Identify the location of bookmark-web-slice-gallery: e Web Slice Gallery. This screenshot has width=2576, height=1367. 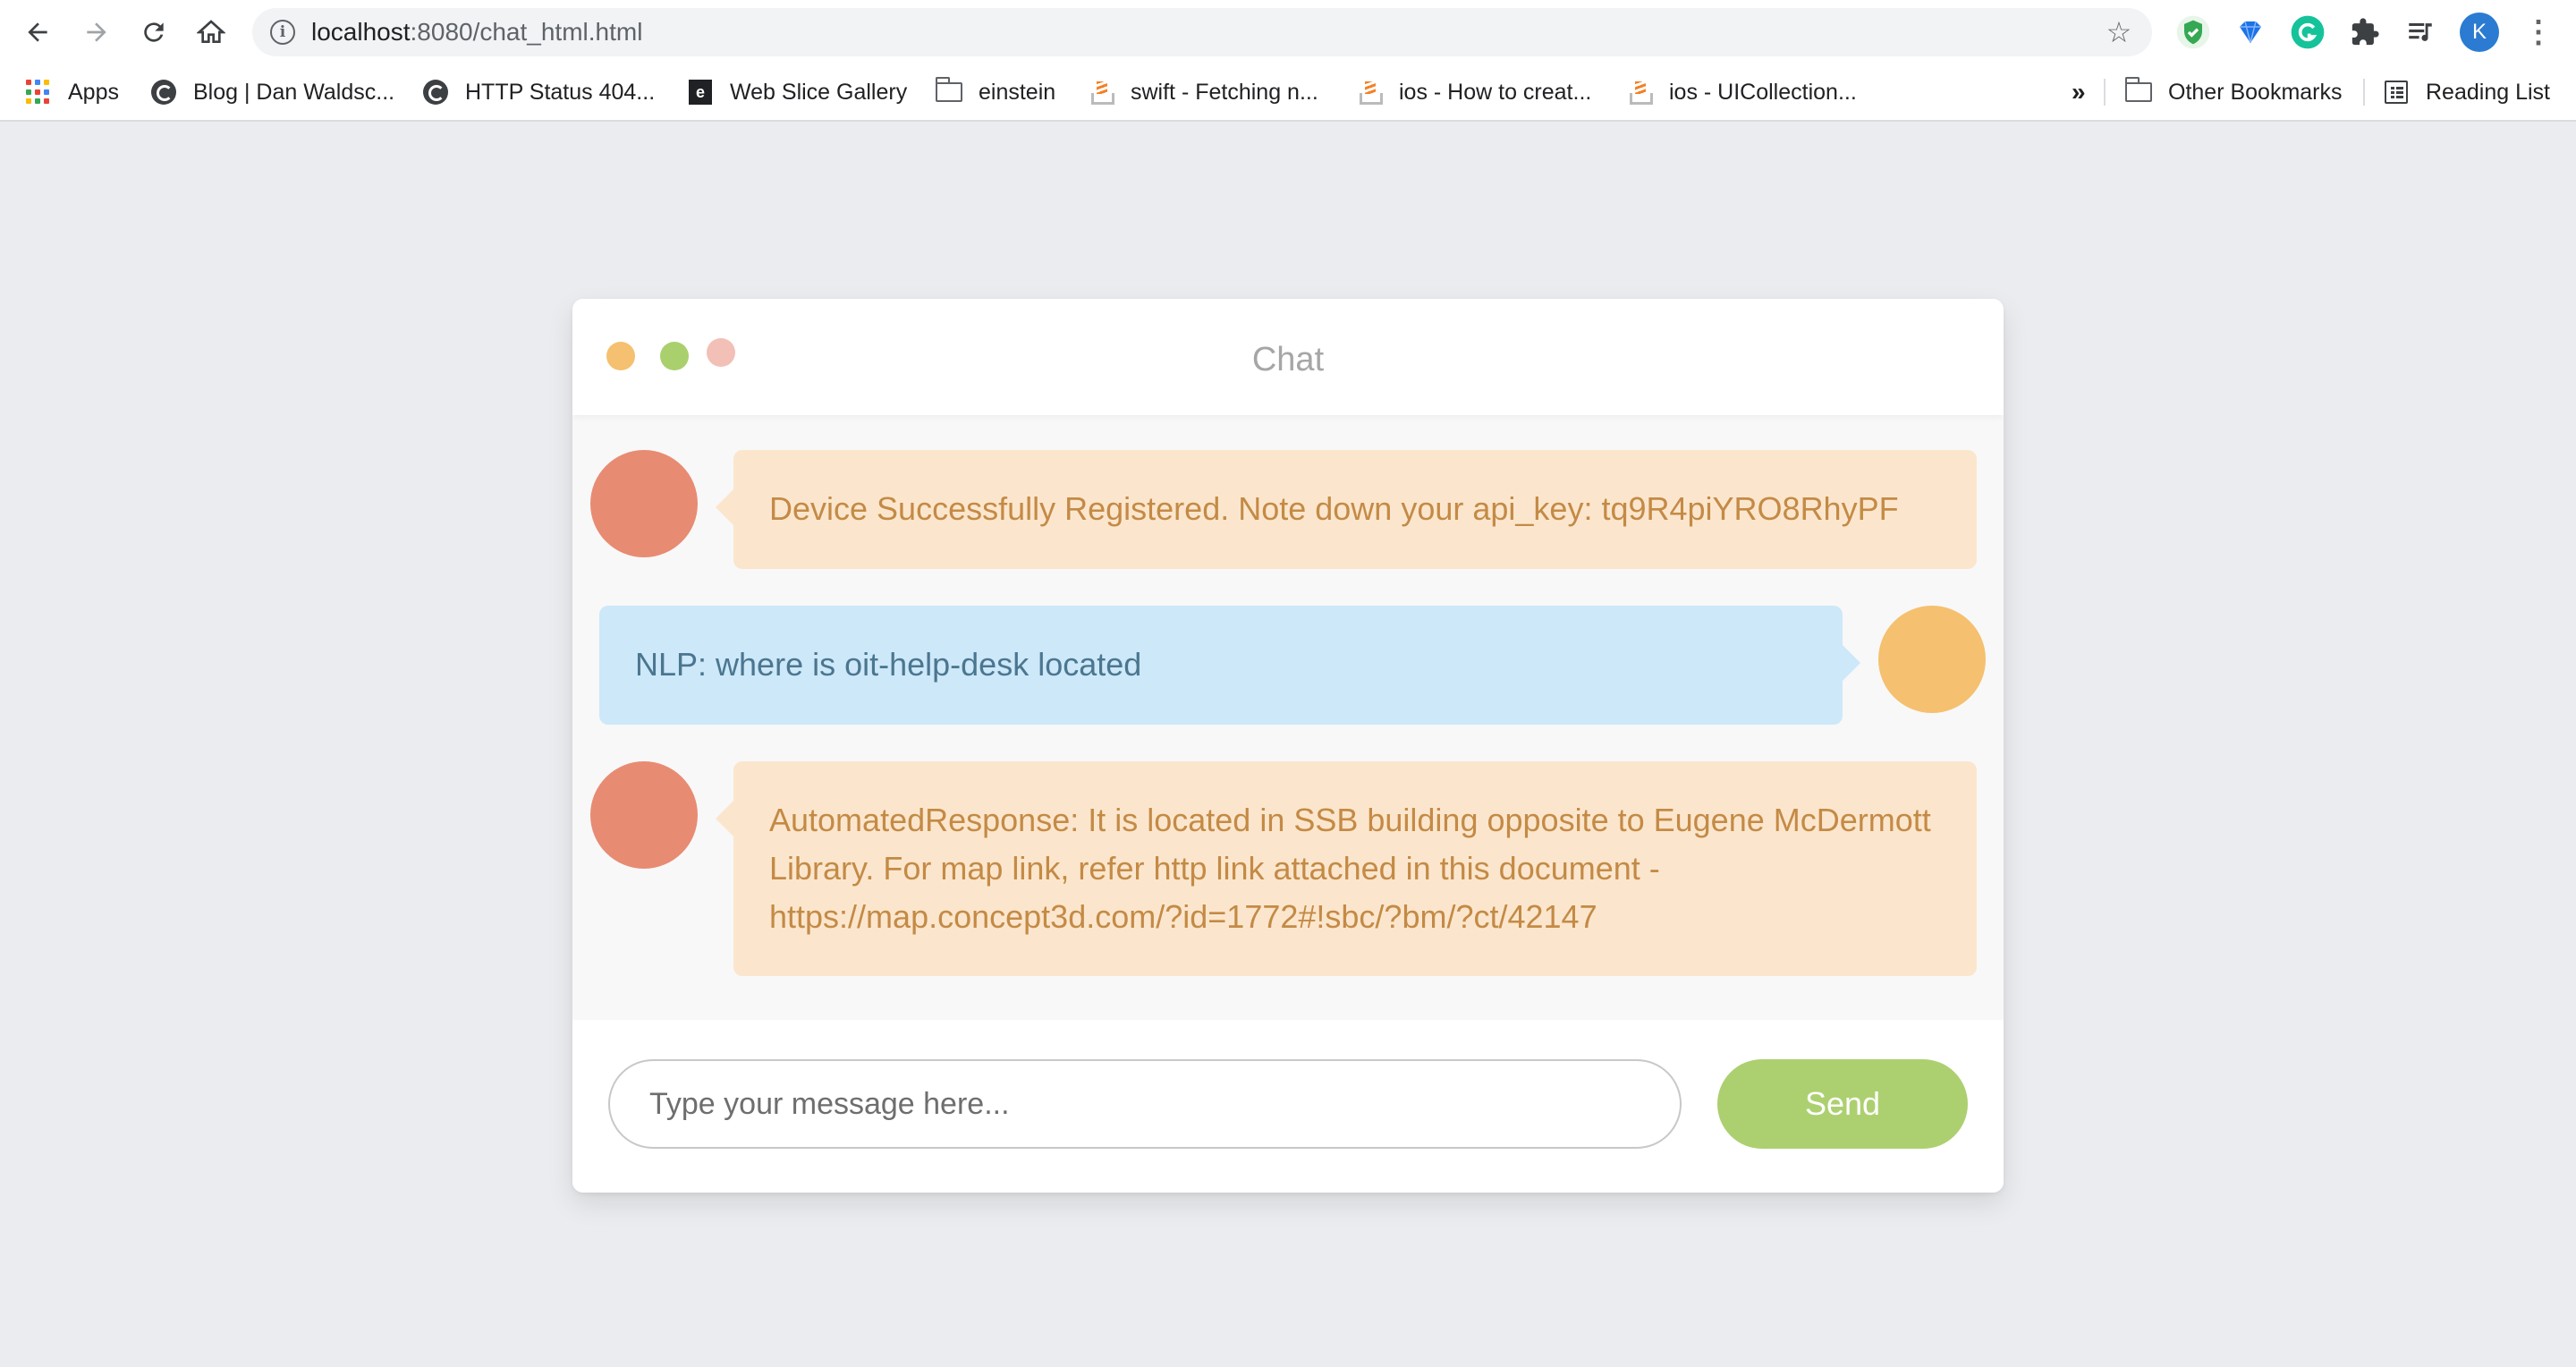
(797, 92).